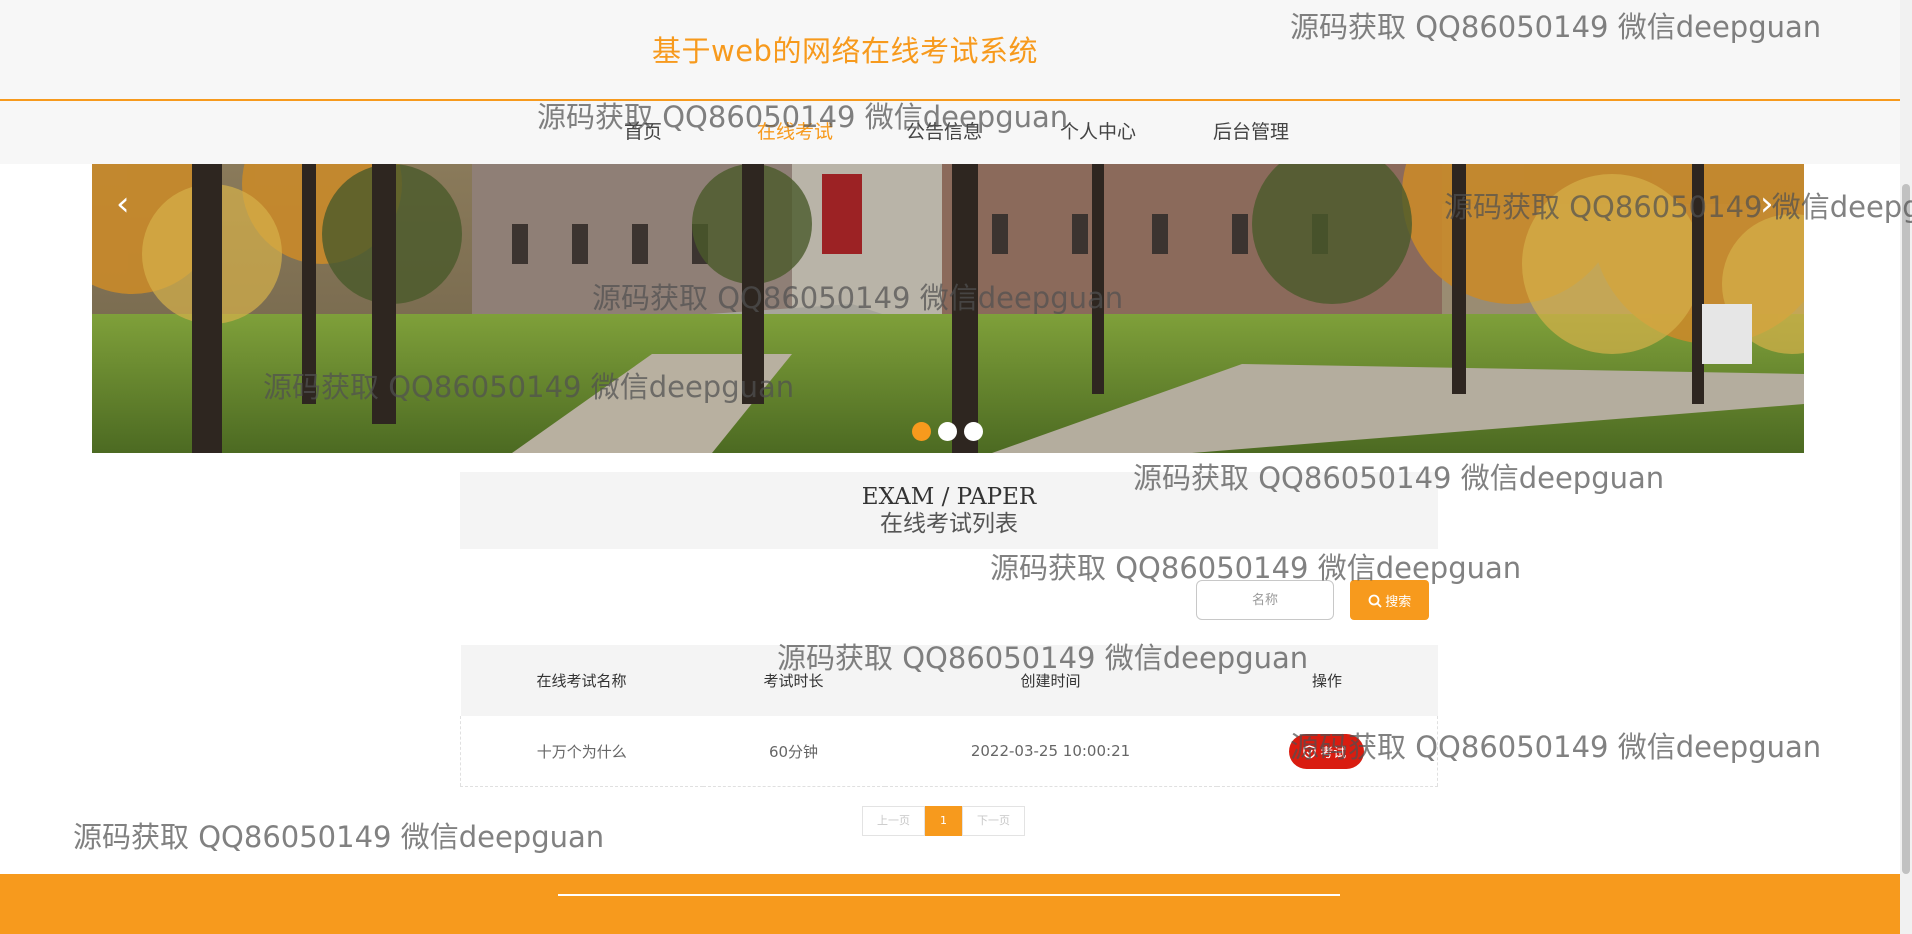  What do you see at coordinates (944, 130) in the screenshot?
I see `nav-item-notices: 公告信息` at bounding box center [944, 130].